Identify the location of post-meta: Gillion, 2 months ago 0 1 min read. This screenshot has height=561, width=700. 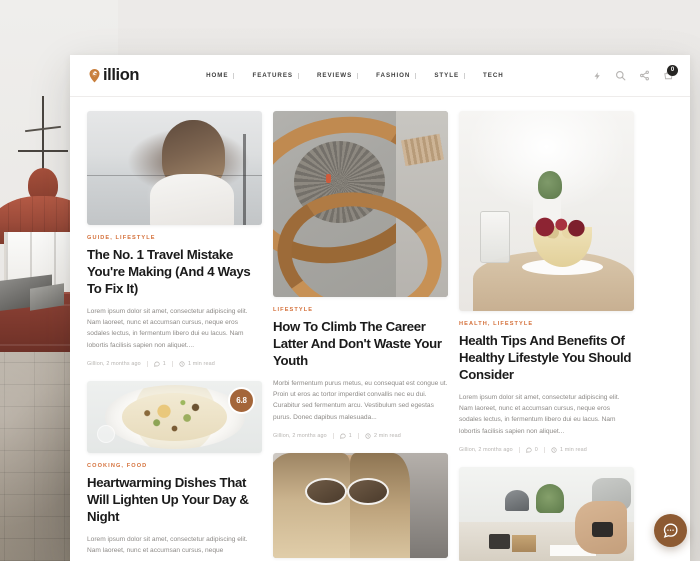
(546, 449).